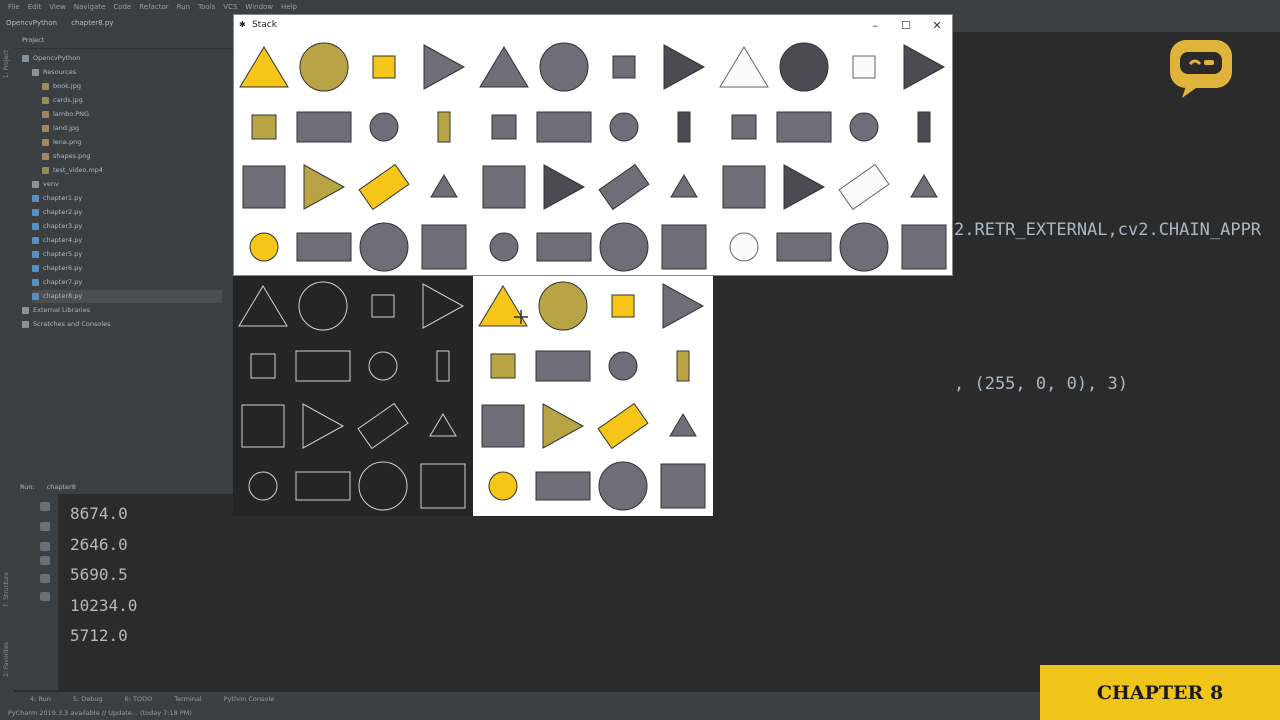  What do you see at coordinates (6, 590) in the screenshot?
I see `structure-tool-tab: 7: Structure` at bounding box center [6, 590].